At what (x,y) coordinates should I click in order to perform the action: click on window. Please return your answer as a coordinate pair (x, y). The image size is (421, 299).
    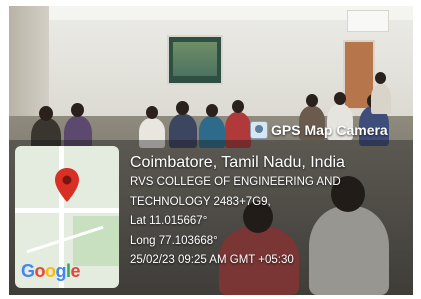
    Looking at the image, I should click on (368, 21).